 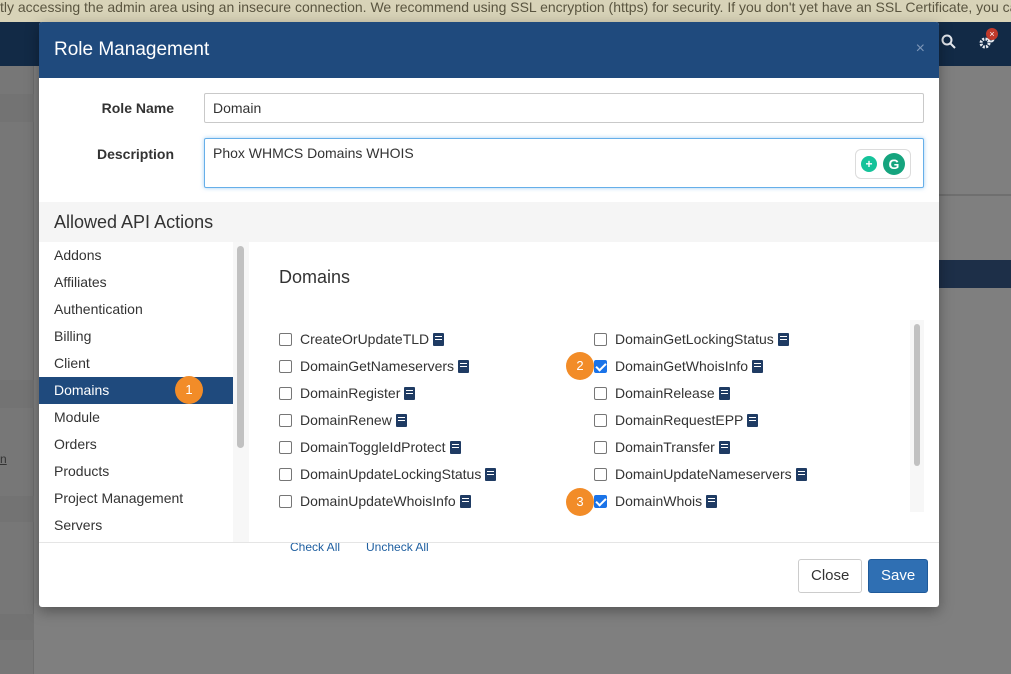 I want to click on allowed-actions-header: Allowed API Actions, so click(x=489, y=222).